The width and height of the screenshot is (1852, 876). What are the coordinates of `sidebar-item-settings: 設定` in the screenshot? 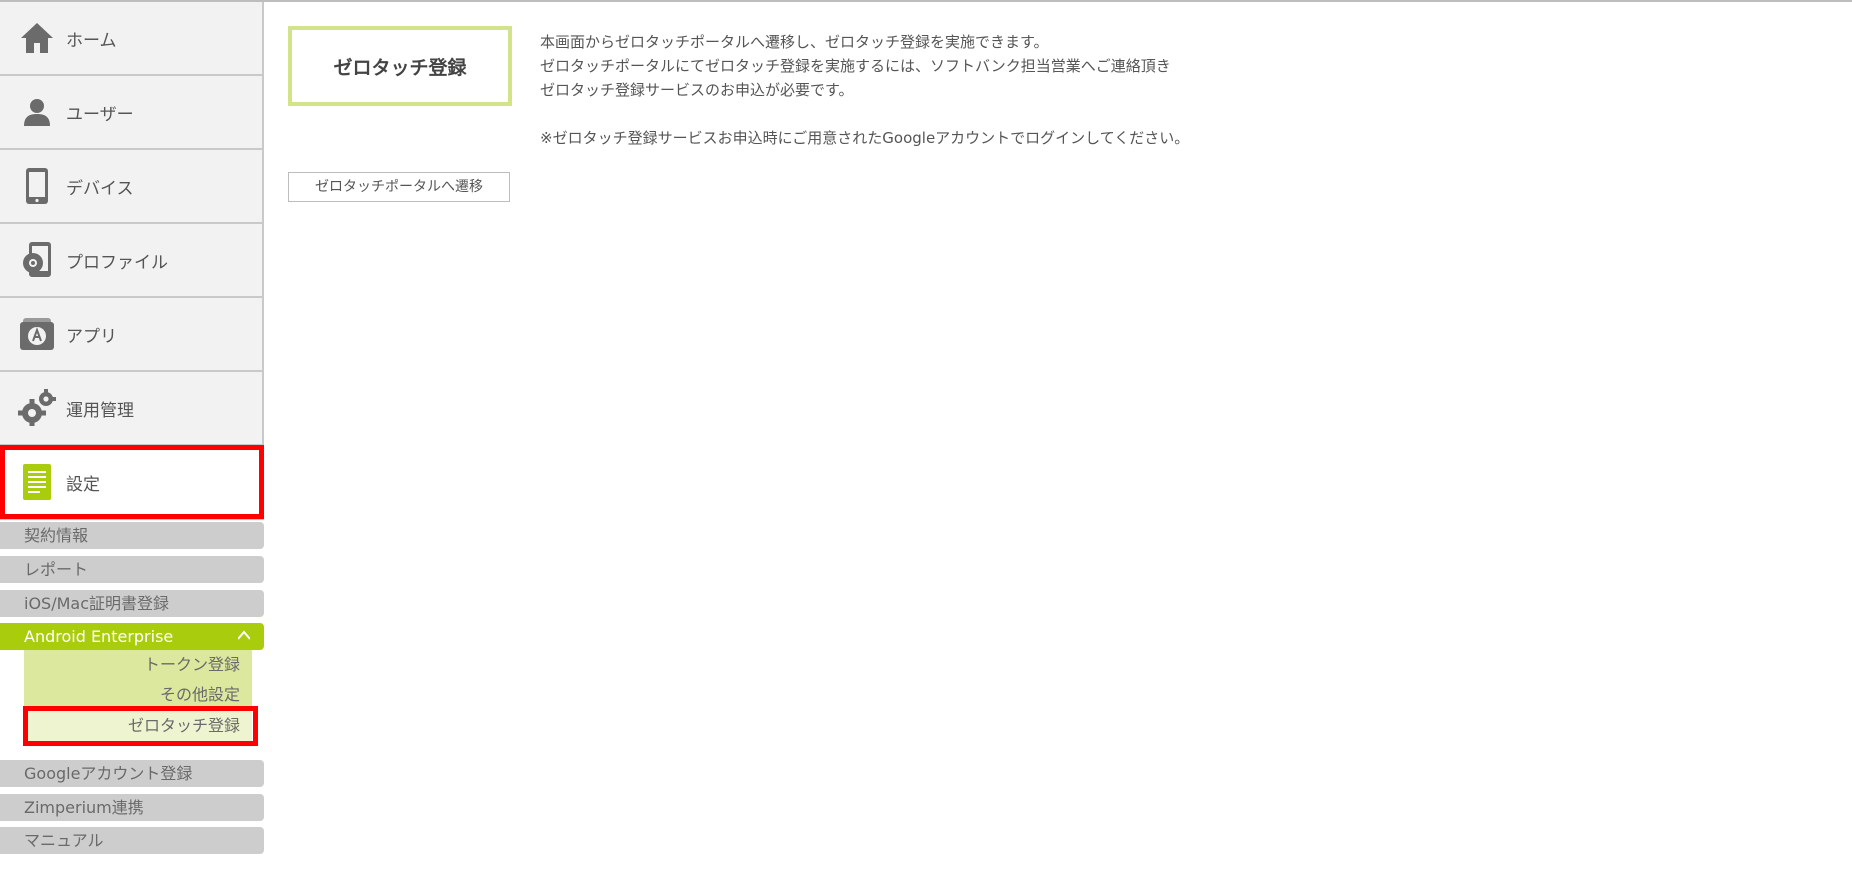 It's located at (132, 483).